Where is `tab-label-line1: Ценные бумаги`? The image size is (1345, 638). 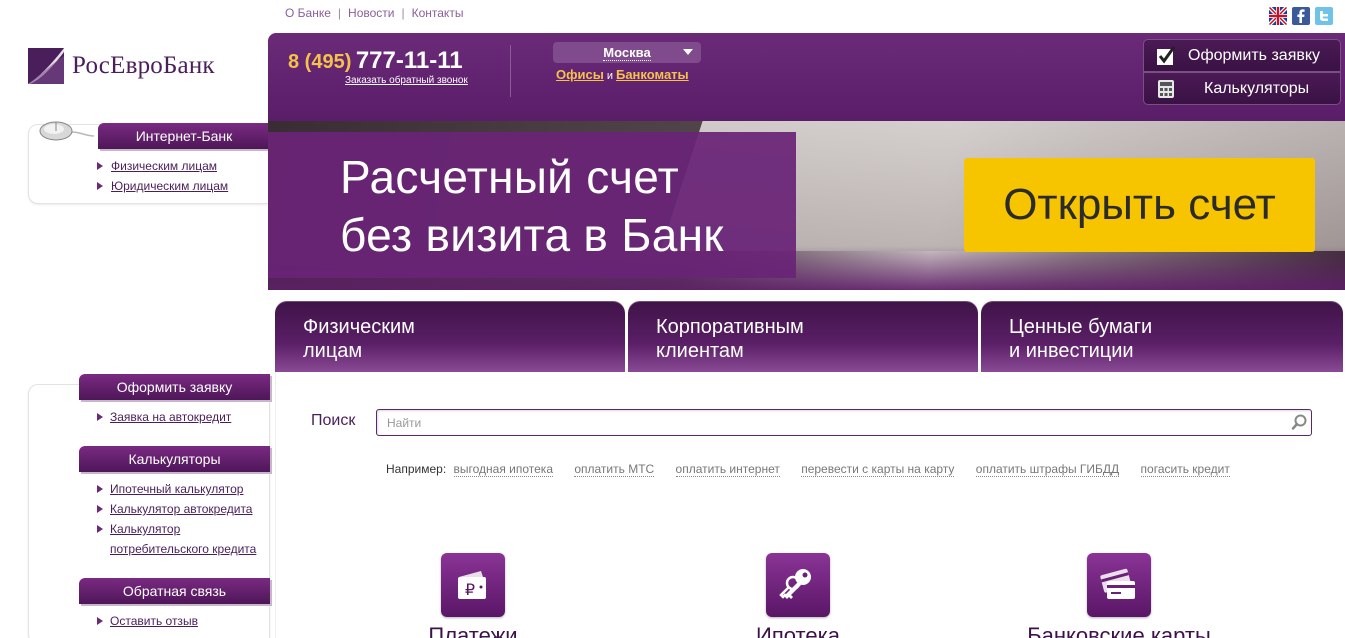 tab-label-line1: Ценные бумаги is located at coordinates (1081, 327).